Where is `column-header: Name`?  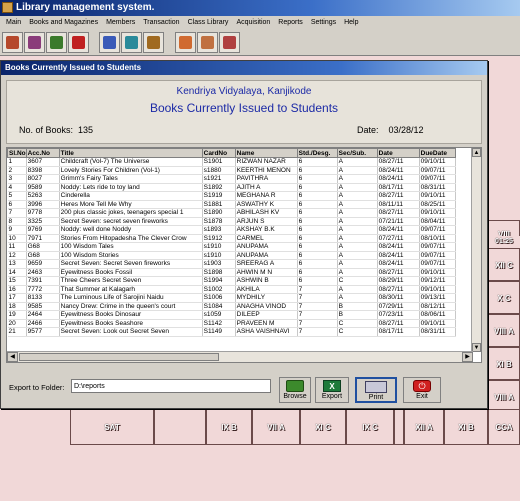 column-header: Name is located at coordinates (266, 153).